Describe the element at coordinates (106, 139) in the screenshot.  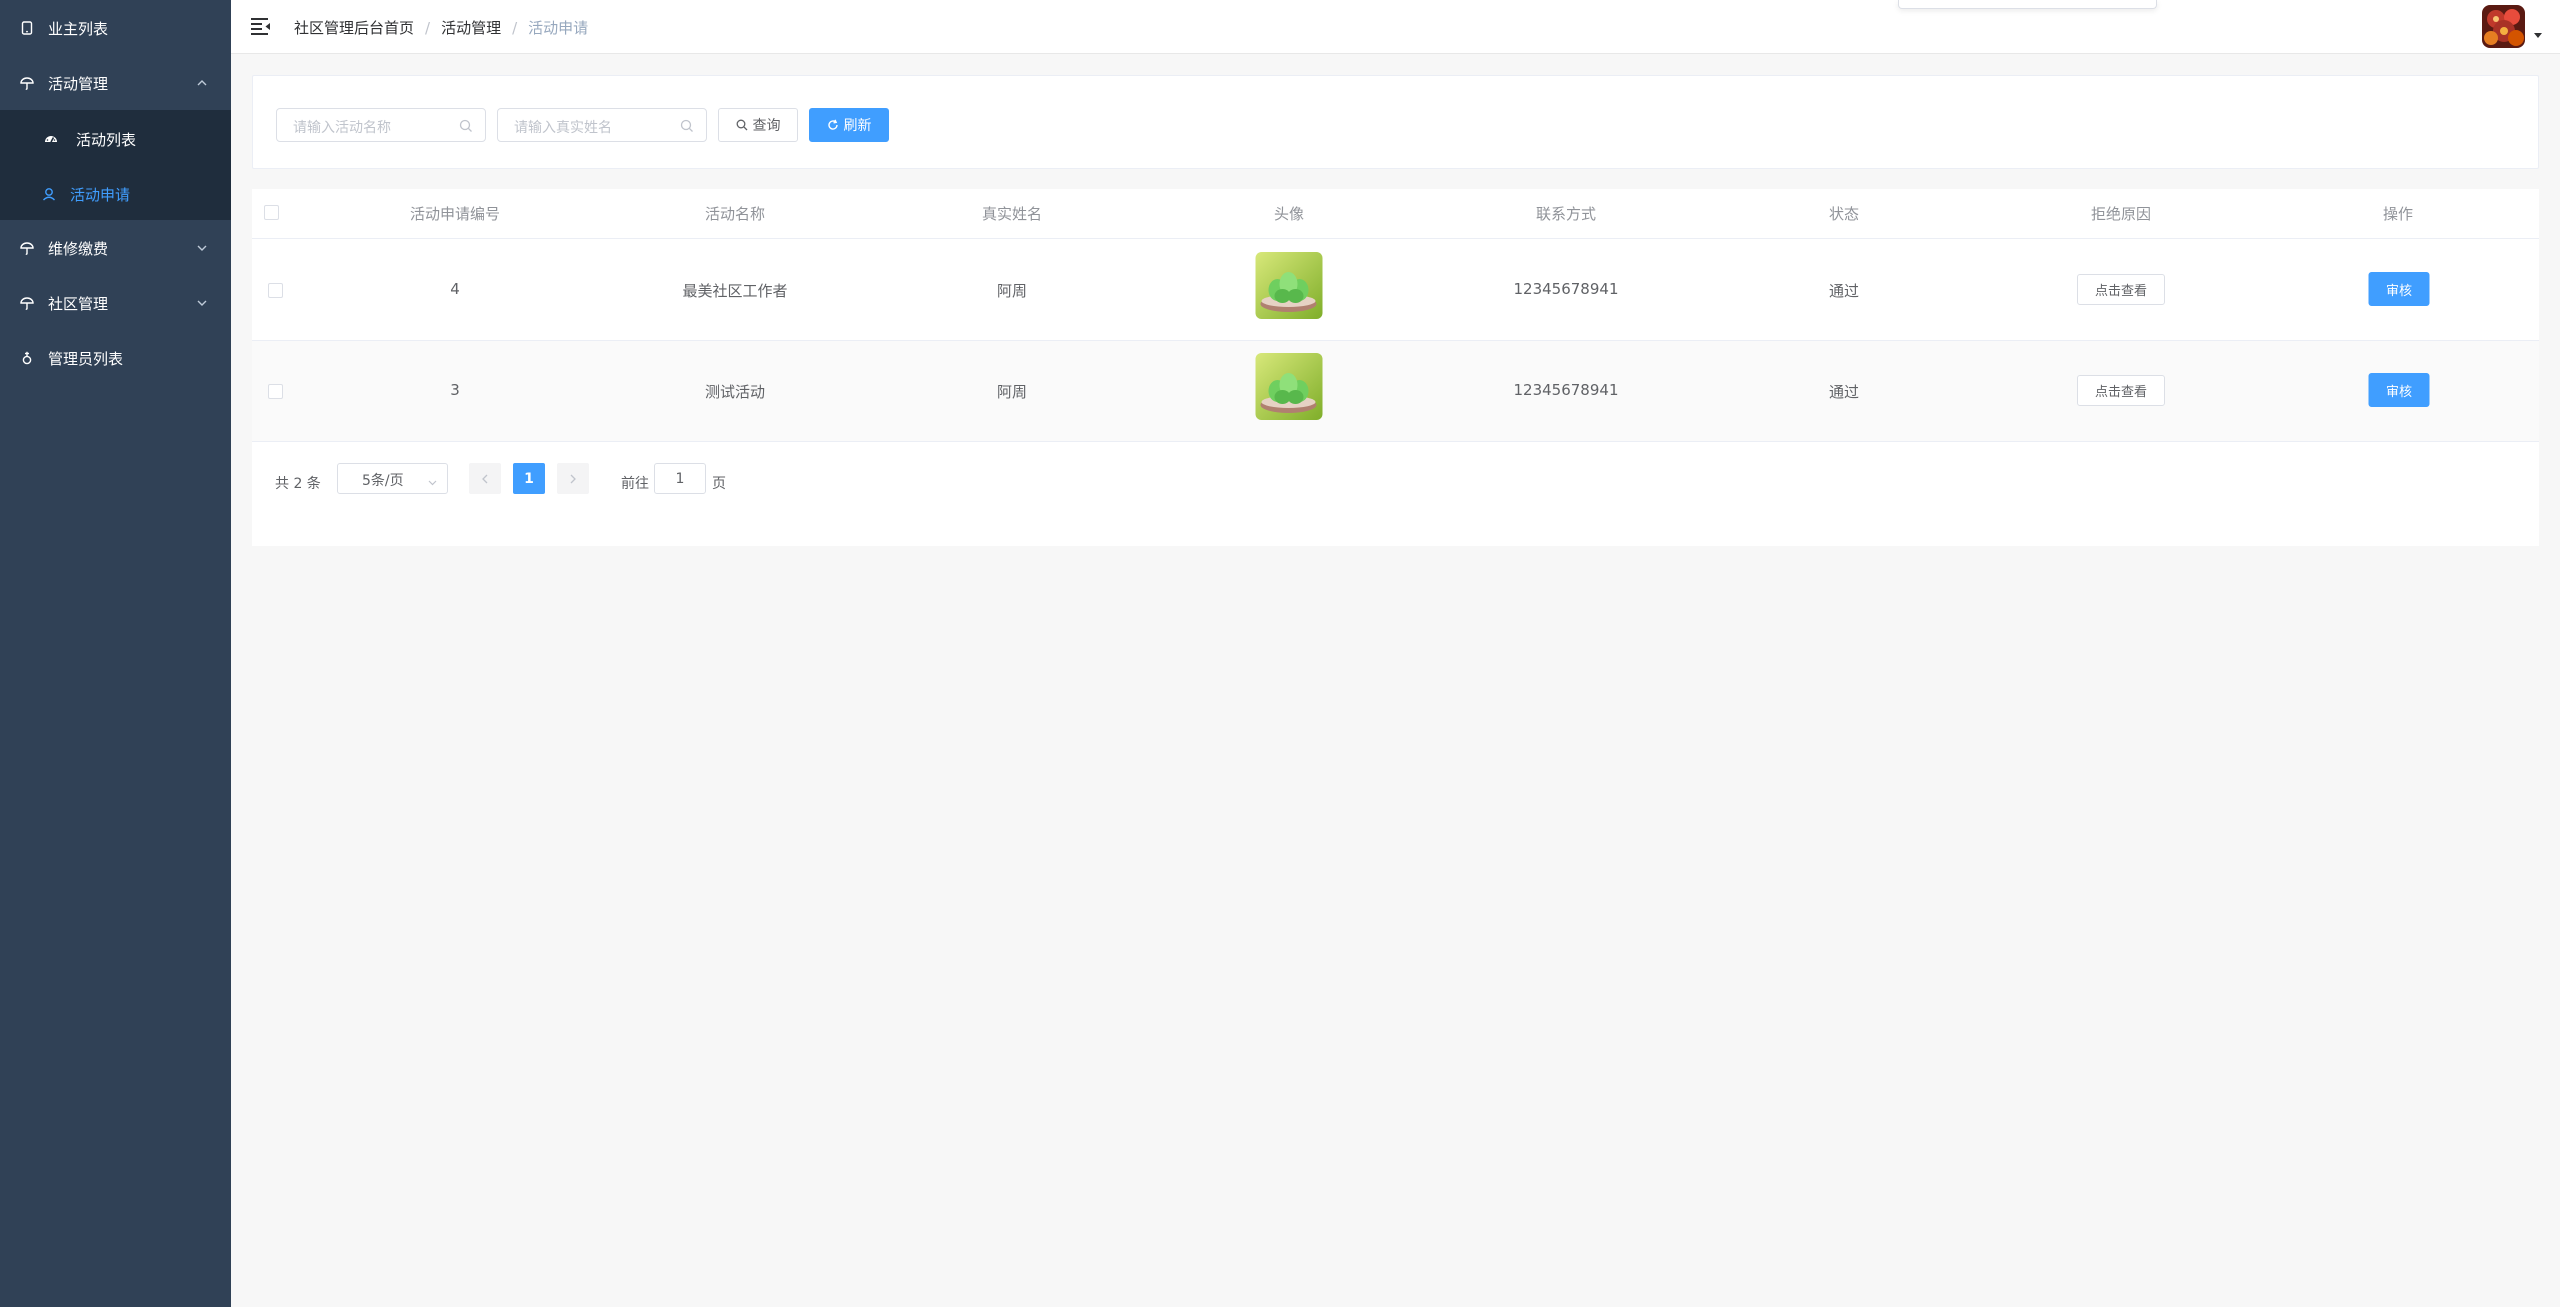
I see `sidebar-item-label: 活动列表` at that location.